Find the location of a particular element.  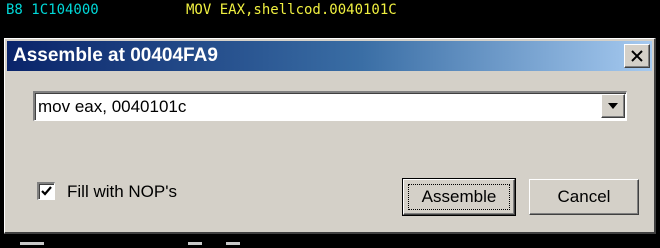

cancel-button: Cancel is located at coordinates (584, 197).